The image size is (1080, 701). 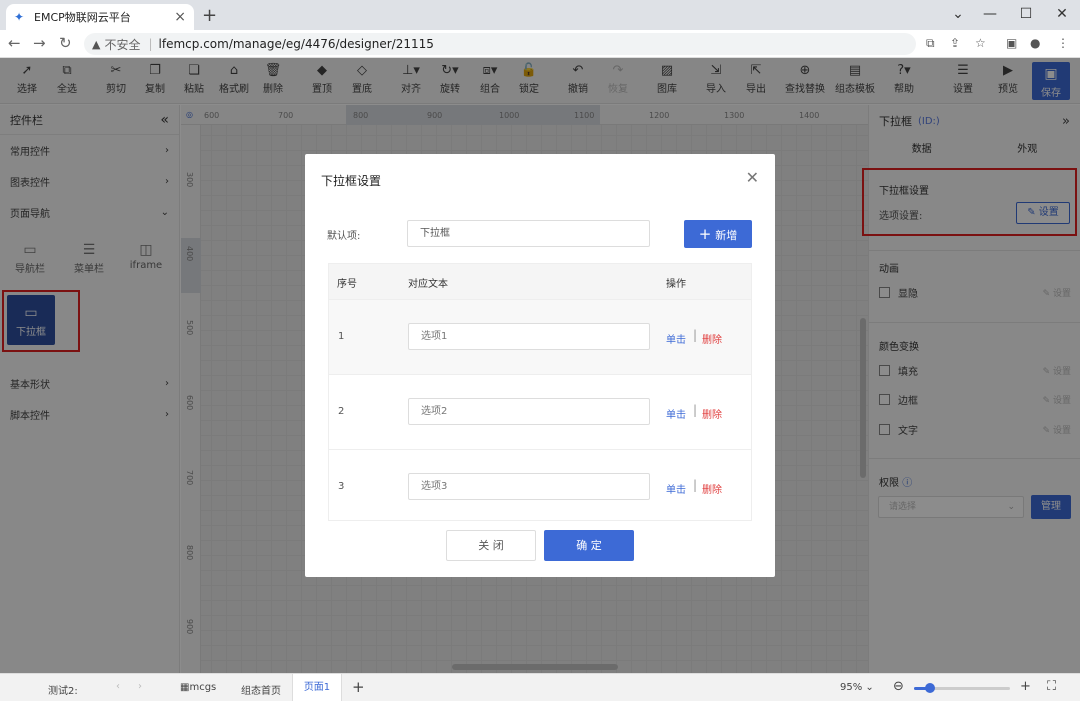 I want to click on sidepanel-icon: ▣, so click(x=1011, y=43).